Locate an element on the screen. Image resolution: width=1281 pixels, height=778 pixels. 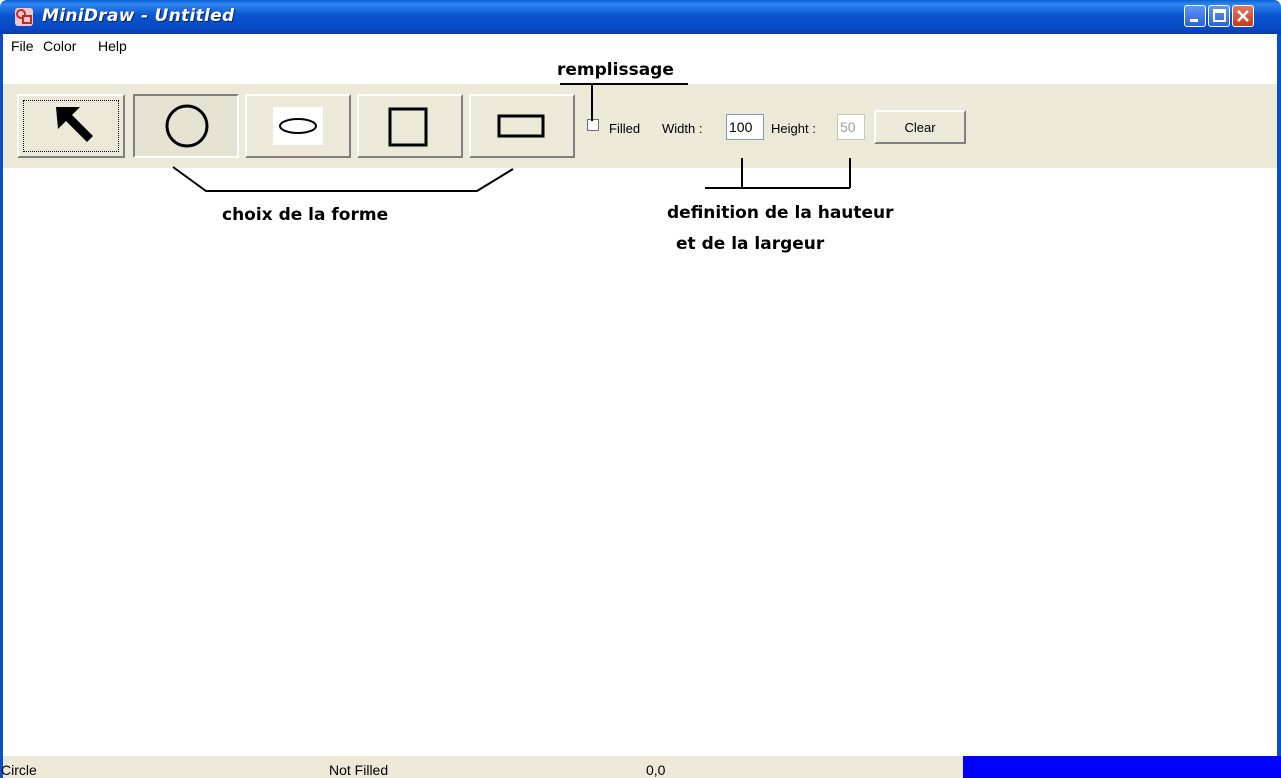
shape-choice-bracket is located at coordinates (343, 179).